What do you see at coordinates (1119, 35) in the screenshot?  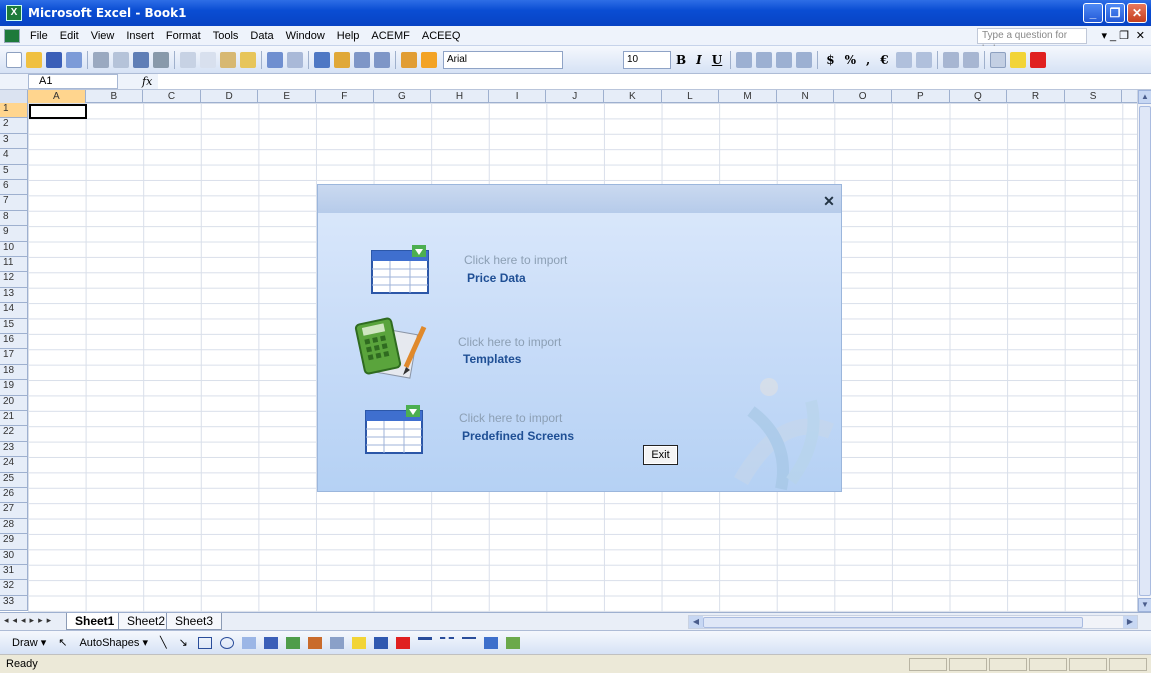 I see `restore-doc-icon: _ ❐` at bounding box center [1119, 35].